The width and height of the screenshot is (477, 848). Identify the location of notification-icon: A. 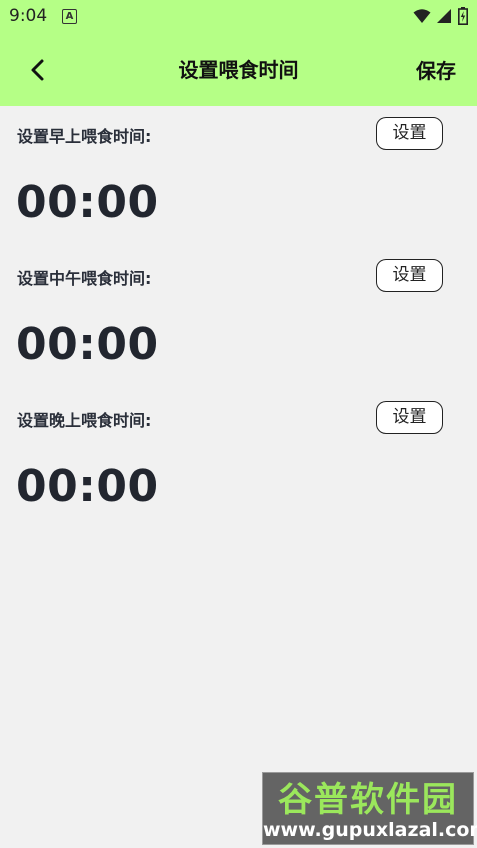
(69, 16).